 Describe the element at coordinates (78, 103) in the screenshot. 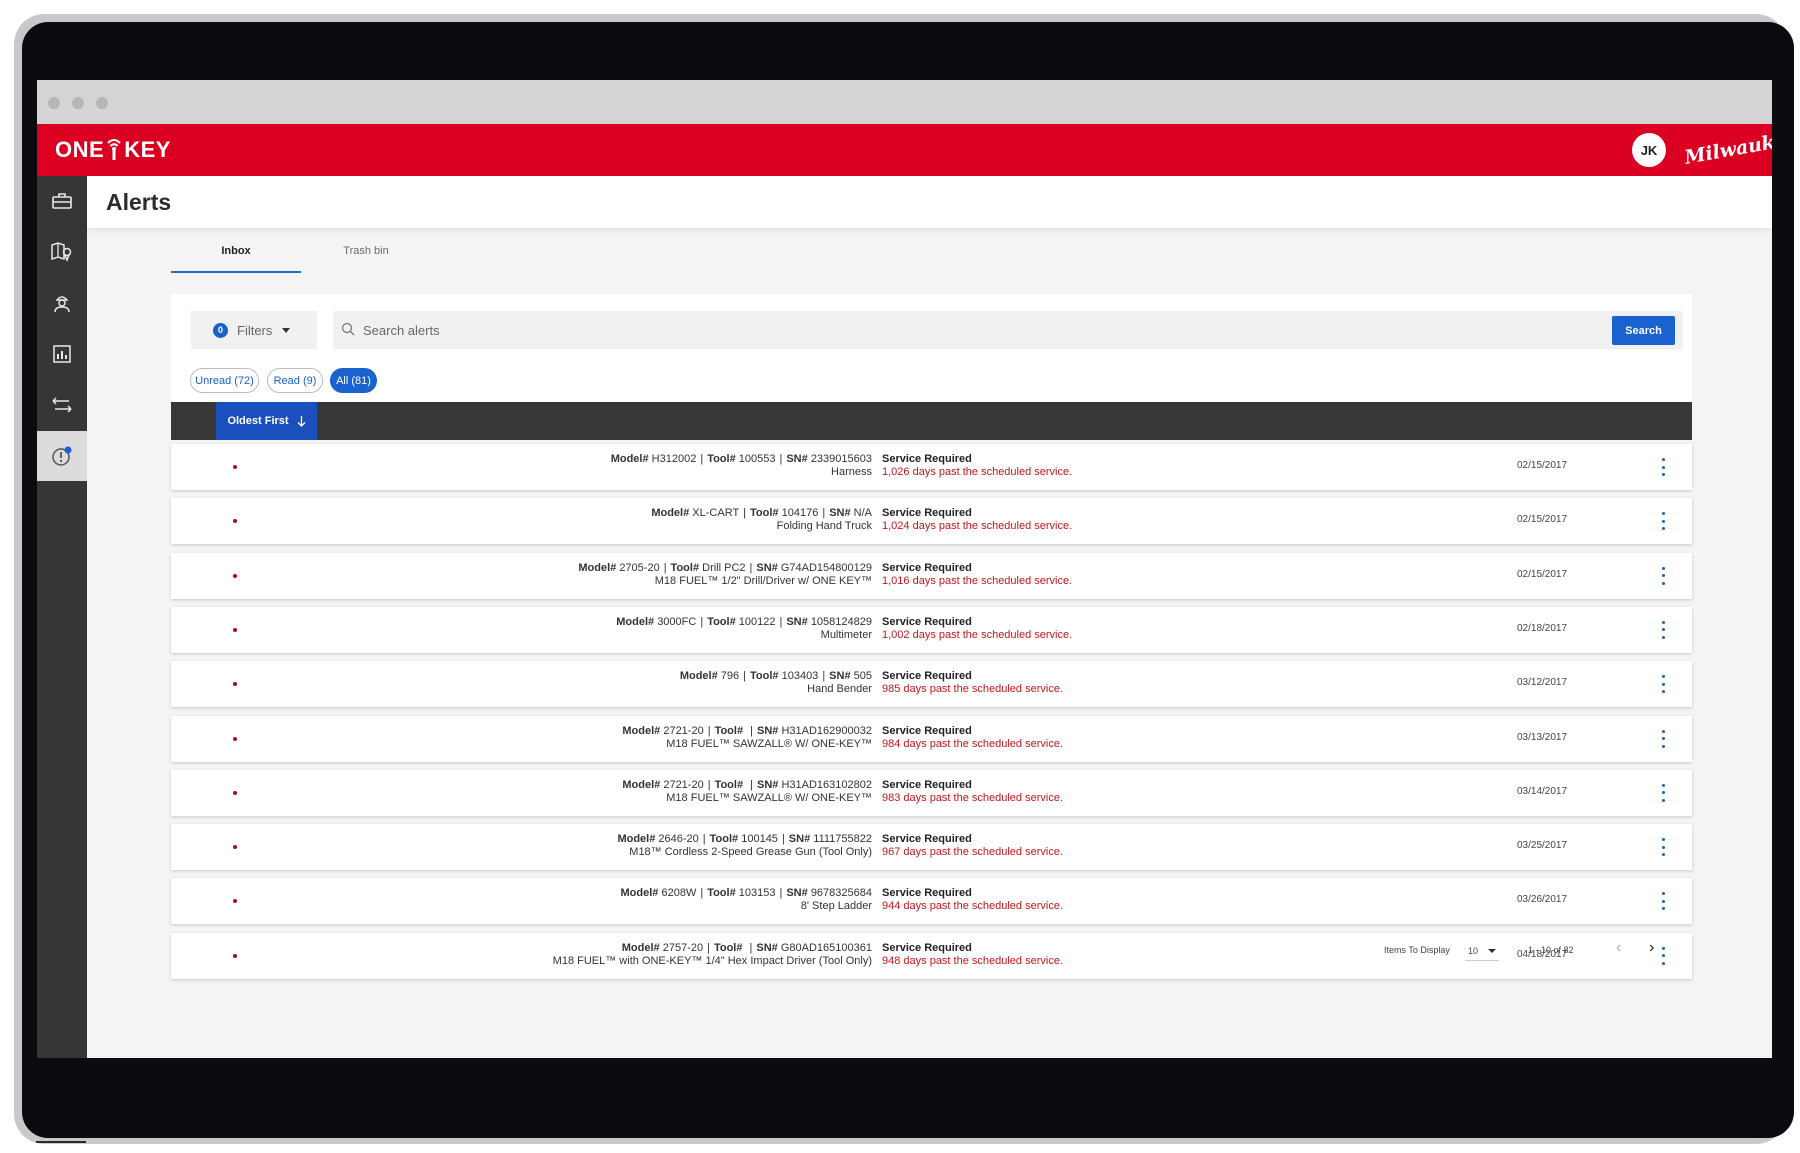

I see `window-minimize-dot` at that location.